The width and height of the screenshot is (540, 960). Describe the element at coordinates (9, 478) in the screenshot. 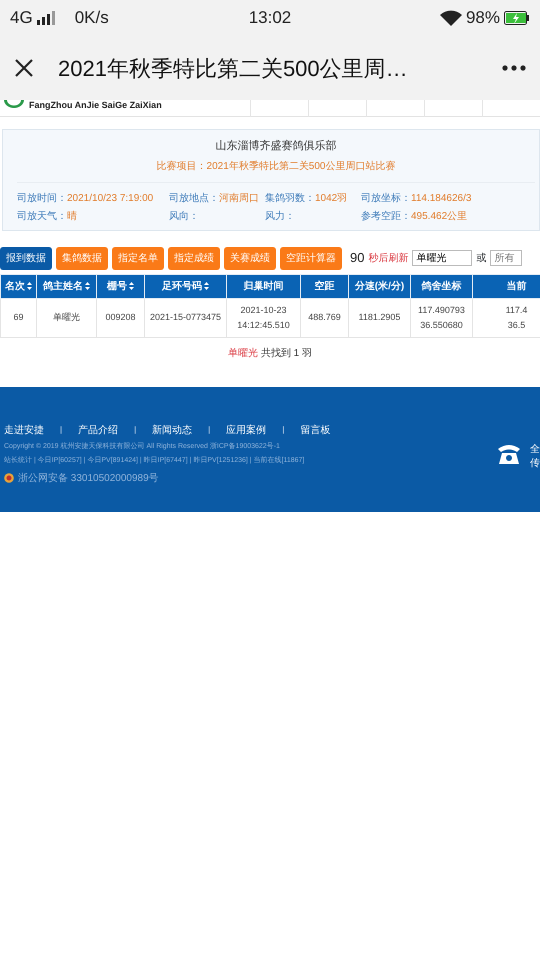

I see `badge-icon` at that location.